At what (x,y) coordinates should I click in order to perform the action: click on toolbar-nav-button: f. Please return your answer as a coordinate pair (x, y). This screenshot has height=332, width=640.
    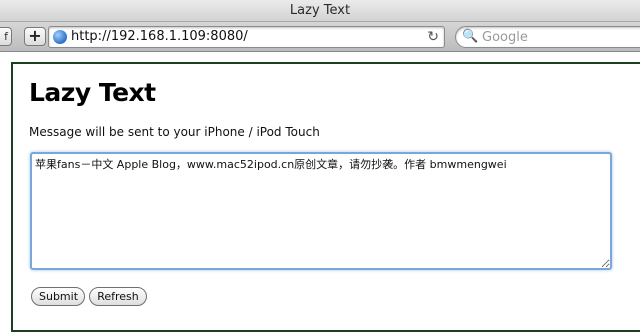
    Looking at the image, I should click on (6, 36).